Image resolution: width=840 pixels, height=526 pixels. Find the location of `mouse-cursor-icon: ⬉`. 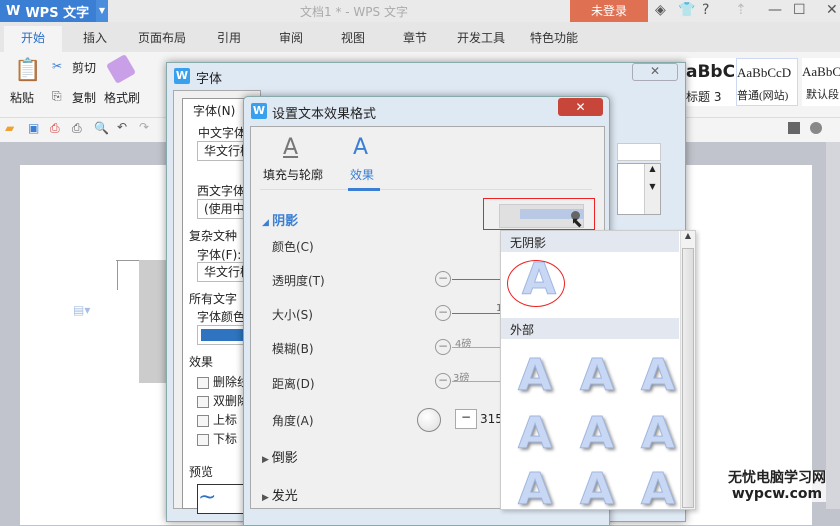

mouse-cursor-icon: ⬉ is located at coordinates (577, 223).